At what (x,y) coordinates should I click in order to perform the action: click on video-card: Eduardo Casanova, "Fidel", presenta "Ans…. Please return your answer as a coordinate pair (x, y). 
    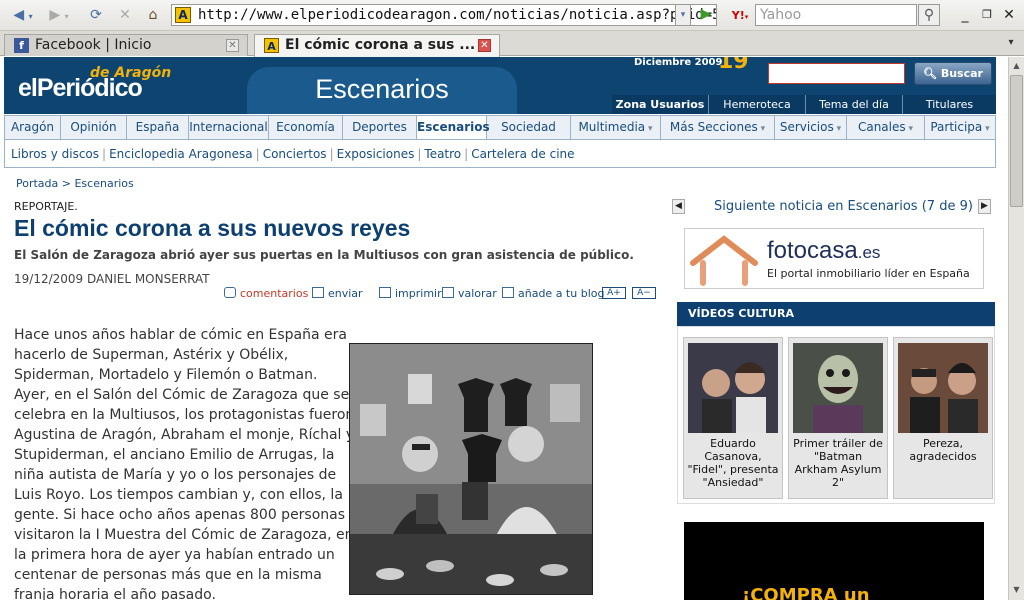
    Looking at the image, I should click on (733, 418).